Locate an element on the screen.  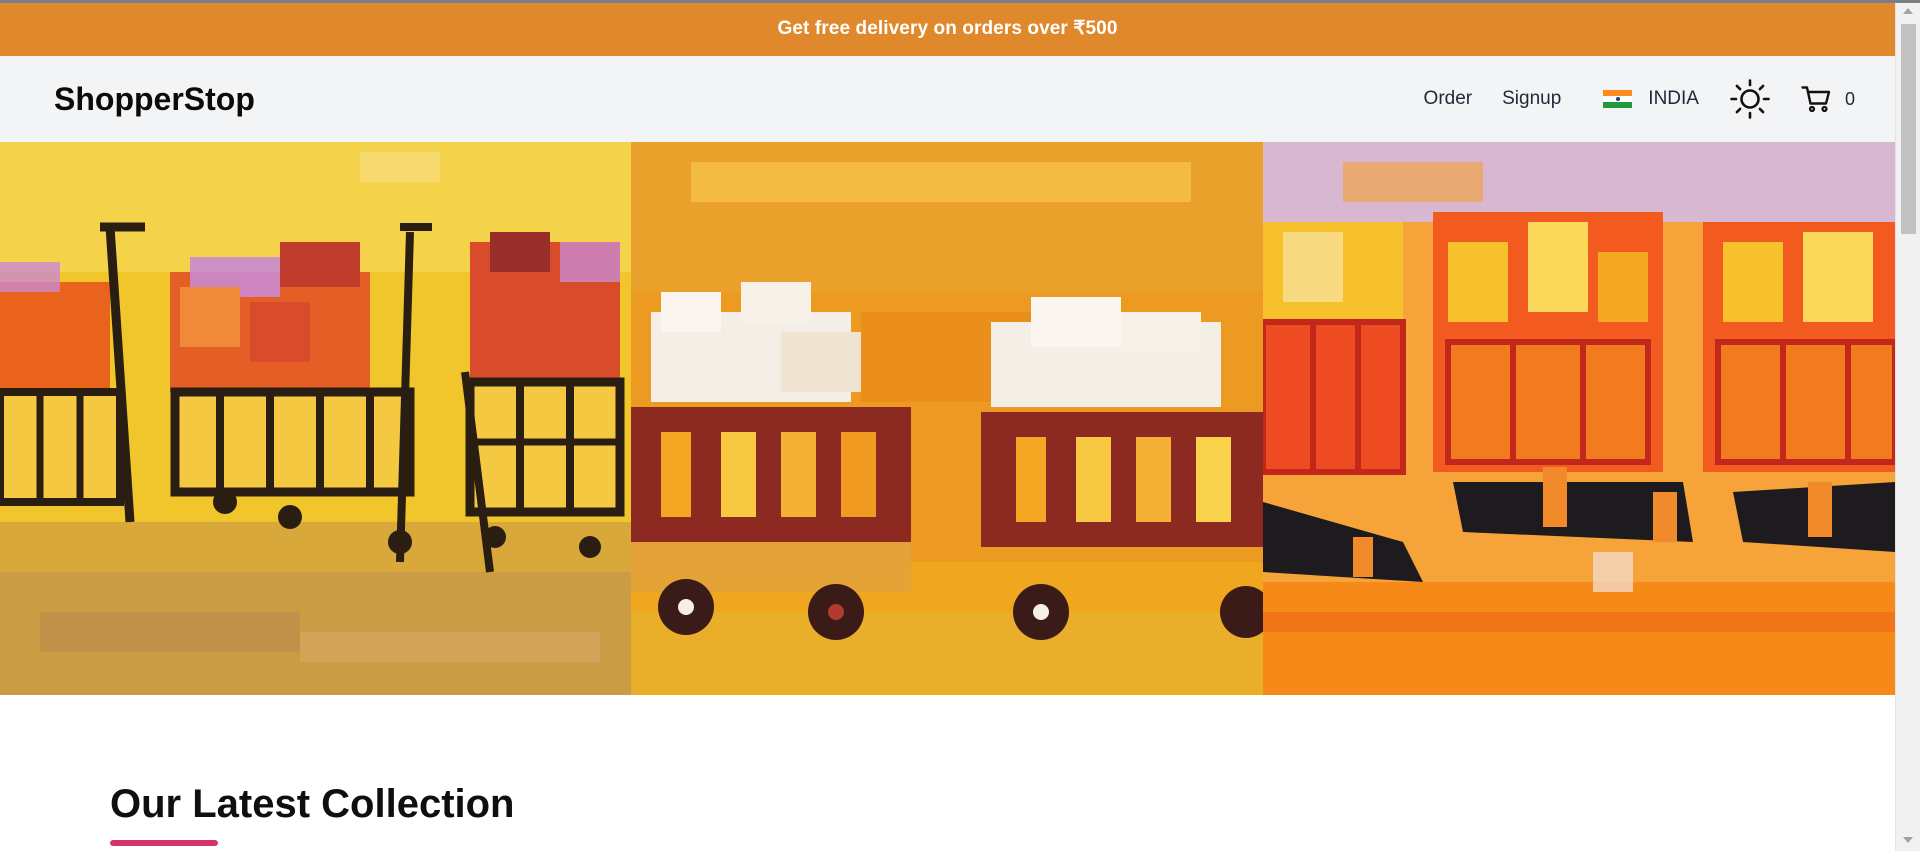
india-flag-icon is located at coordinates (1618, 99).